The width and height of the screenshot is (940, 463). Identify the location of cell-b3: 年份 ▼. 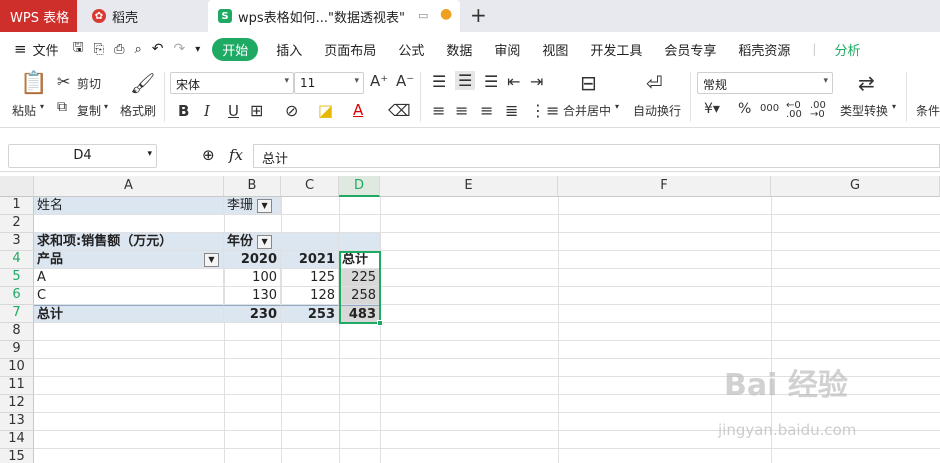
(252, 242).